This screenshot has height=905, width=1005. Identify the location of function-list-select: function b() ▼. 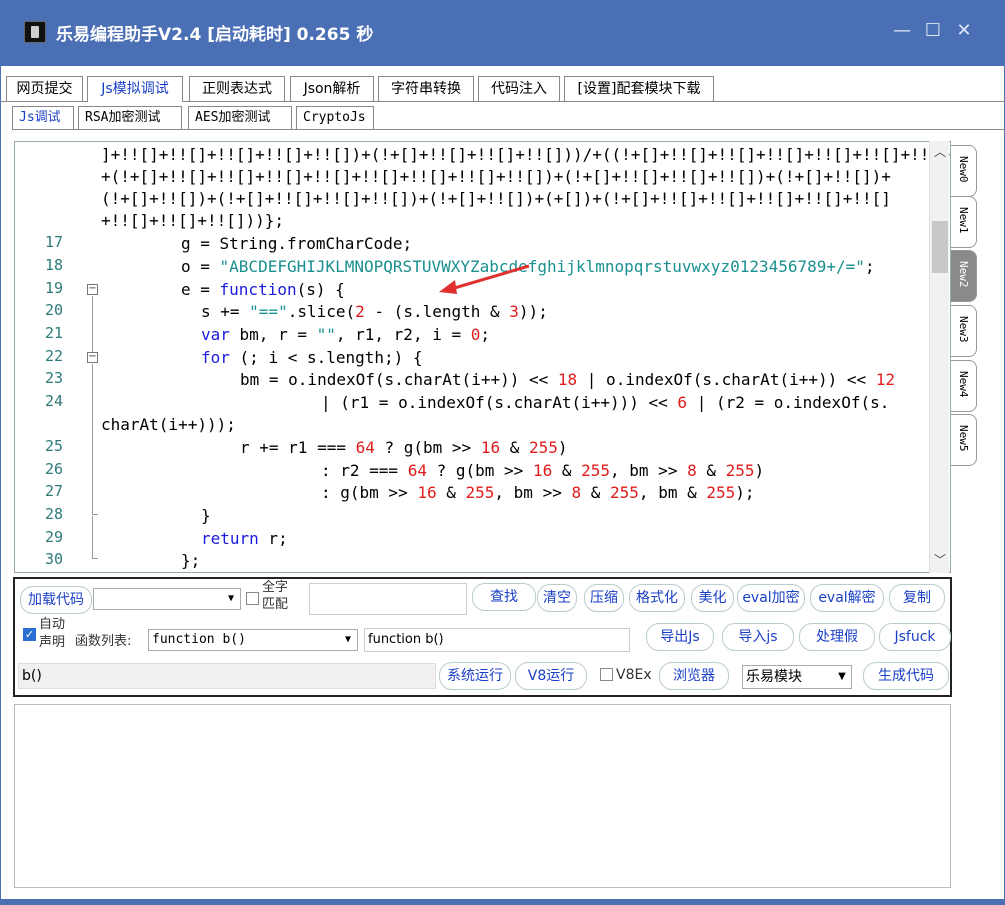
(253, 640).